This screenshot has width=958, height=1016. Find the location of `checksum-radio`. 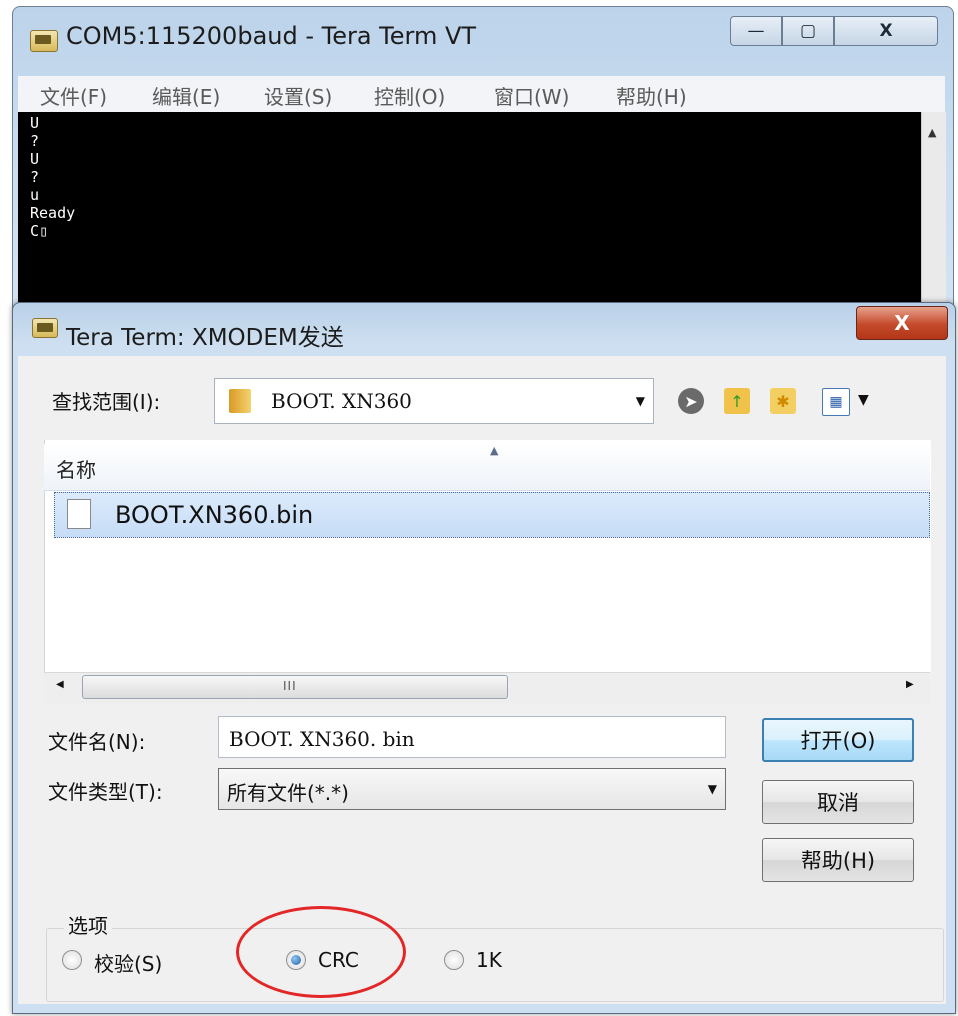

checksum-radio is located at coordinates (72, 960).